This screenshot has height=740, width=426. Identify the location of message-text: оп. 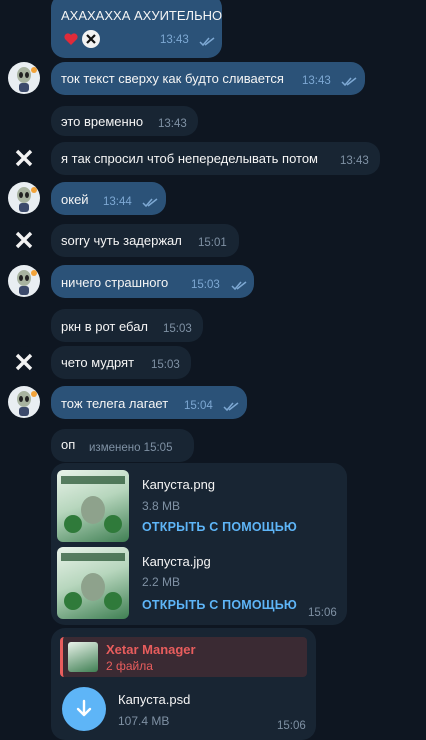
(68, 444).